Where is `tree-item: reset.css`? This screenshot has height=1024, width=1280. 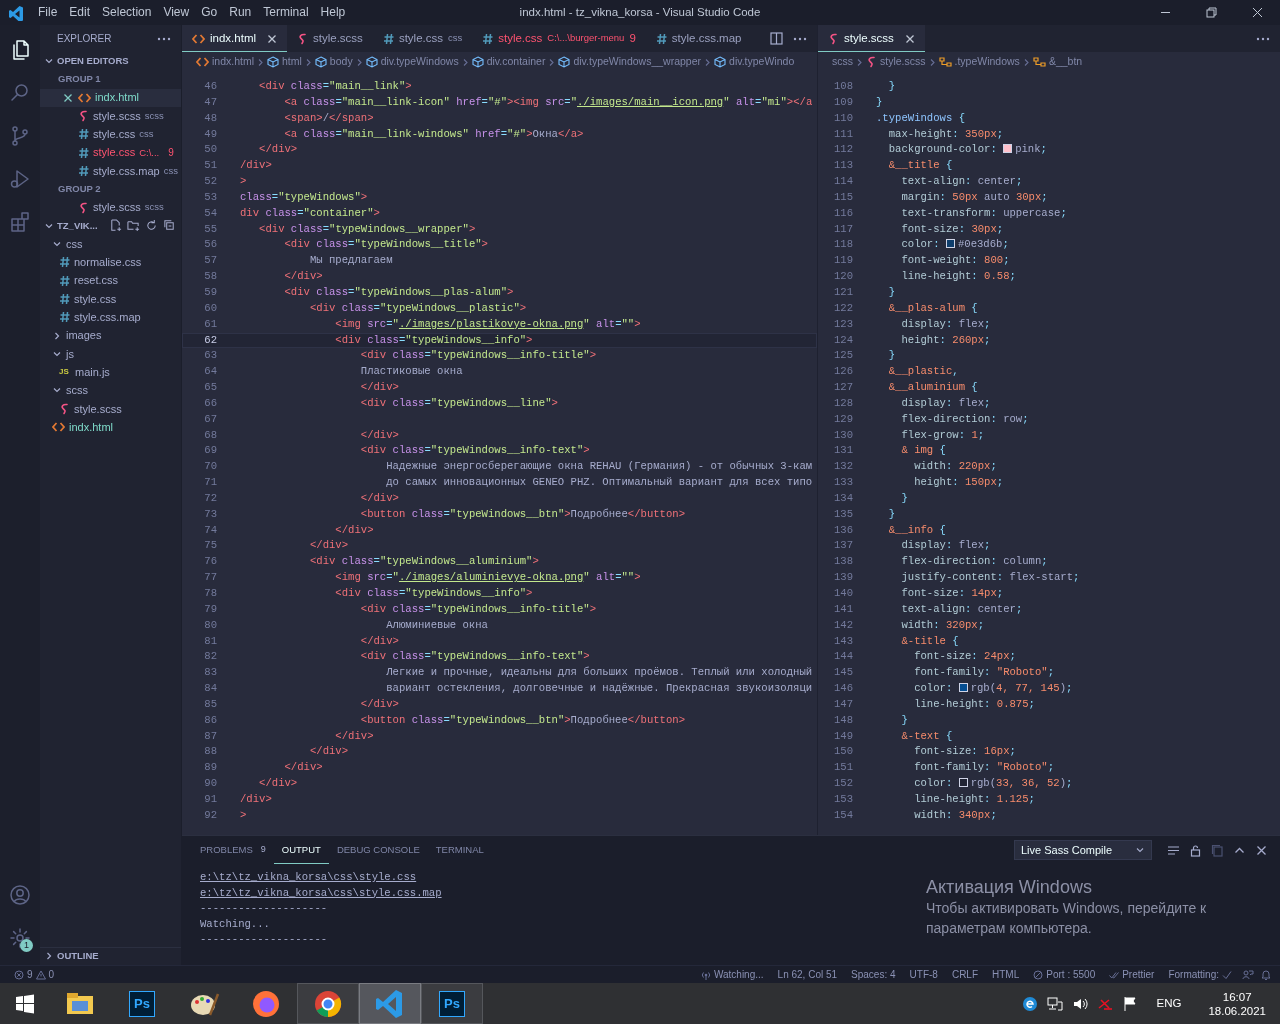
tree-item: reset.css is located at coordinates (110, 280).